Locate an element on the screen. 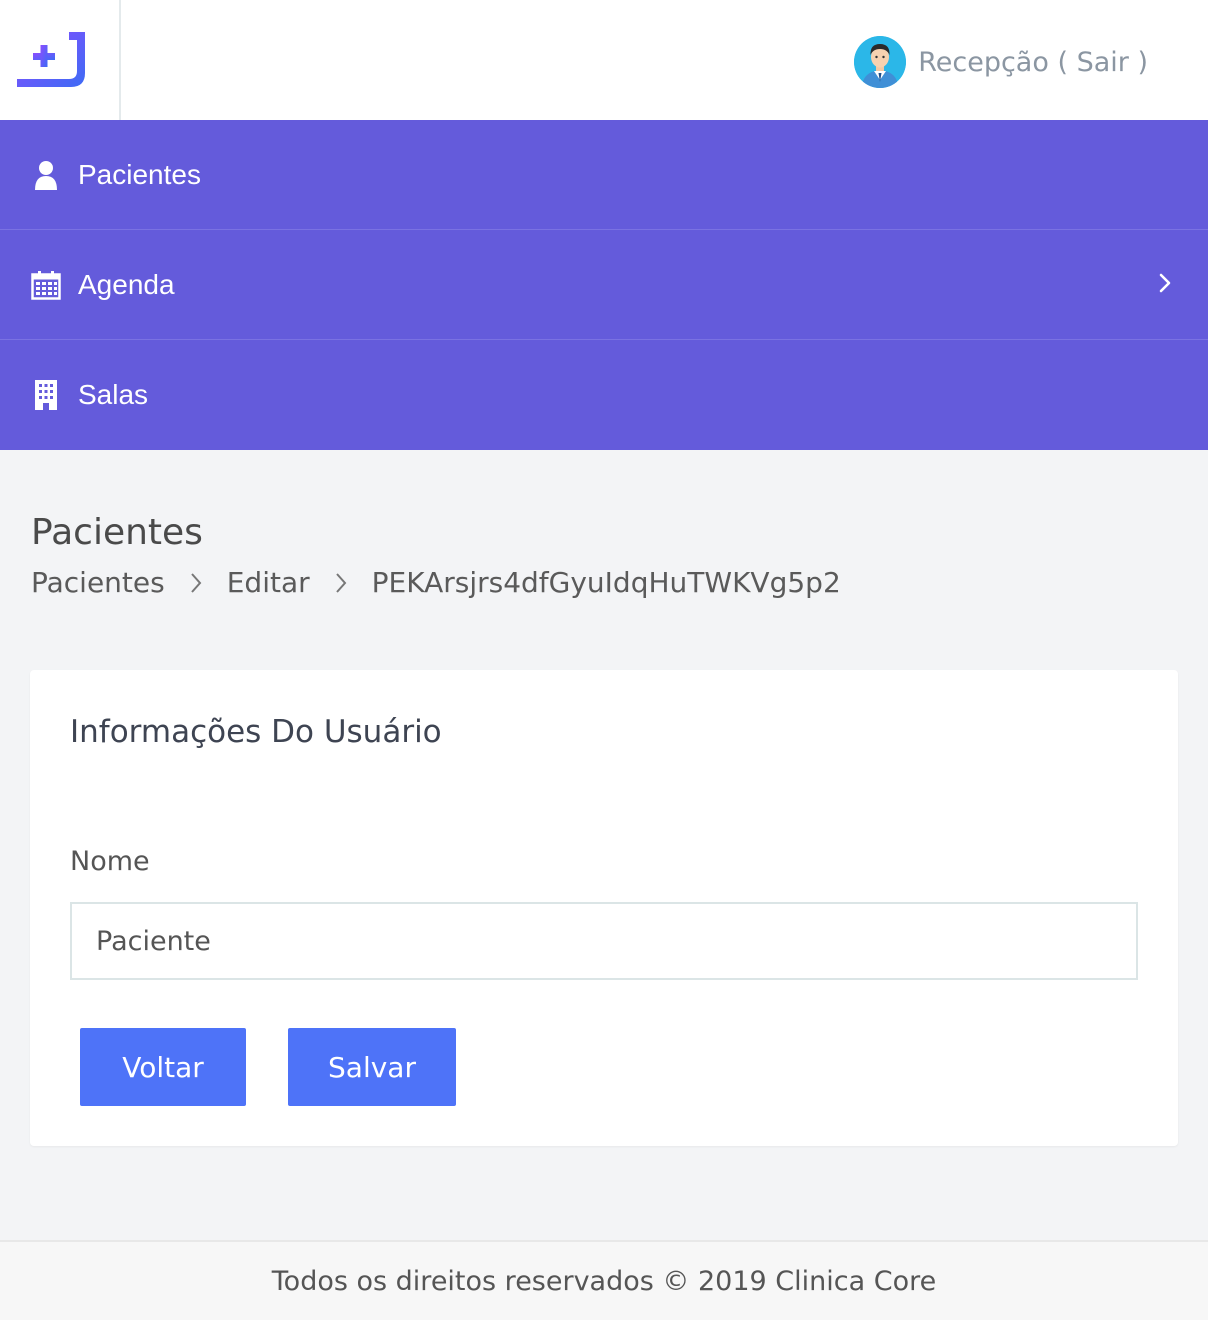 This screenshot has width=1208, height=1320. nav-item-agenda: Agenda is located at coordinates (604, 285).